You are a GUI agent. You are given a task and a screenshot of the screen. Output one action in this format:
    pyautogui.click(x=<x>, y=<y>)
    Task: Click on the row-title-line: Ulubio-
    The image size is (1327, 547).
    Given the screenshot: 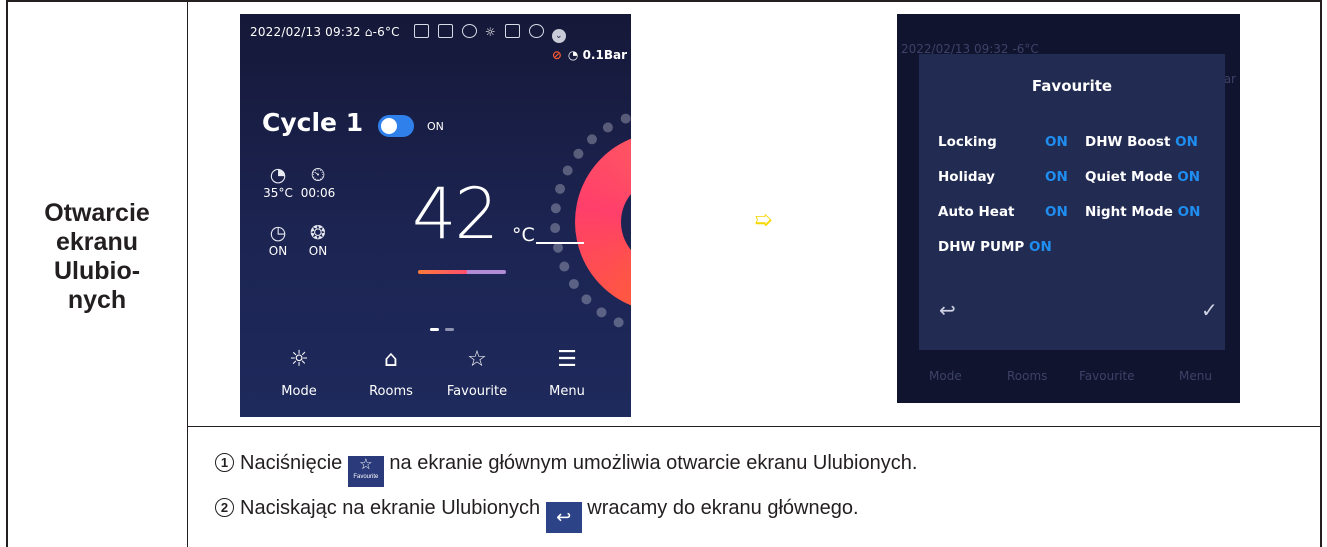 What is the action you would take?
    pyautogui.click(x=97, y=271)
    